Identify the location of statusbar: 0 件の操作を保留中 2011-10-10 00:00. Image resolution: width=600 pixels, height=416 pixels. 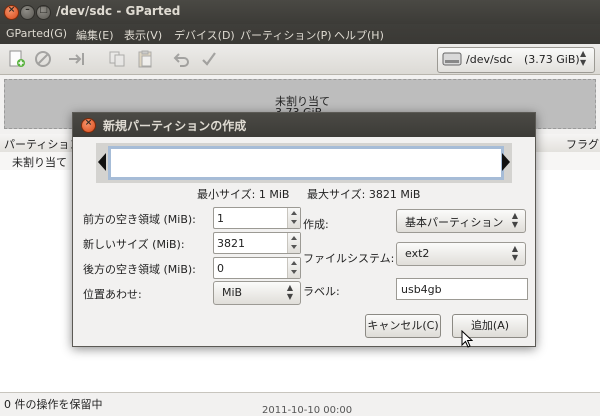
(300, 404).